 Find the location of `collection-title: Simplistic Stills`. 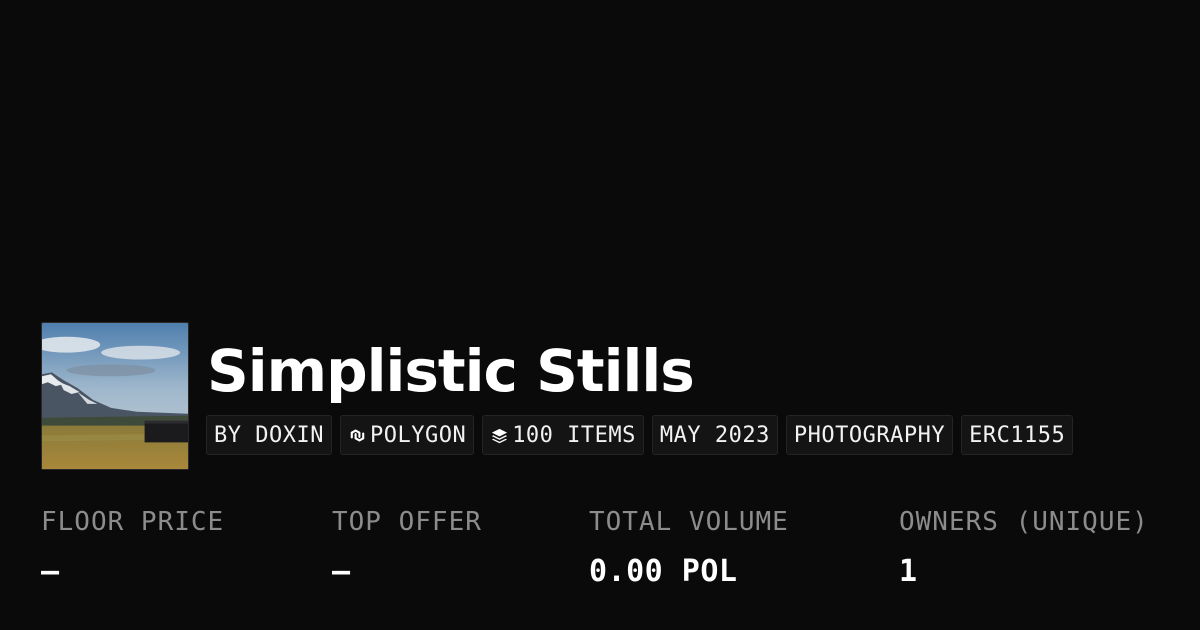

collection-title: Simplistic Stills is located at coordinates (451, 371).